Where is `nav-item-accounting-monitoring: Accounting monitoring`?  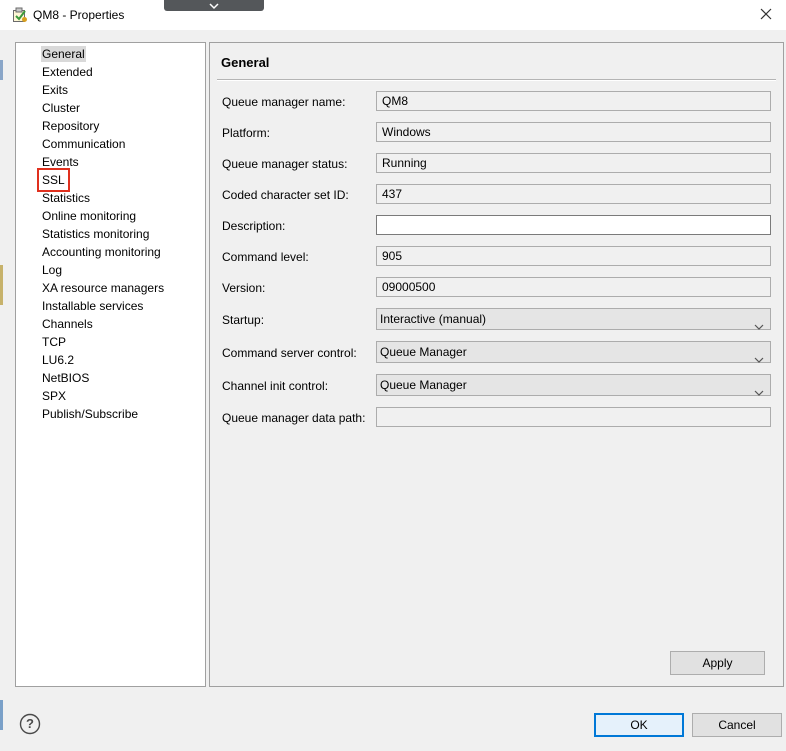
nav-item-accounting-monitoring: Accounting monitoring is located at coordinates (101, 252).